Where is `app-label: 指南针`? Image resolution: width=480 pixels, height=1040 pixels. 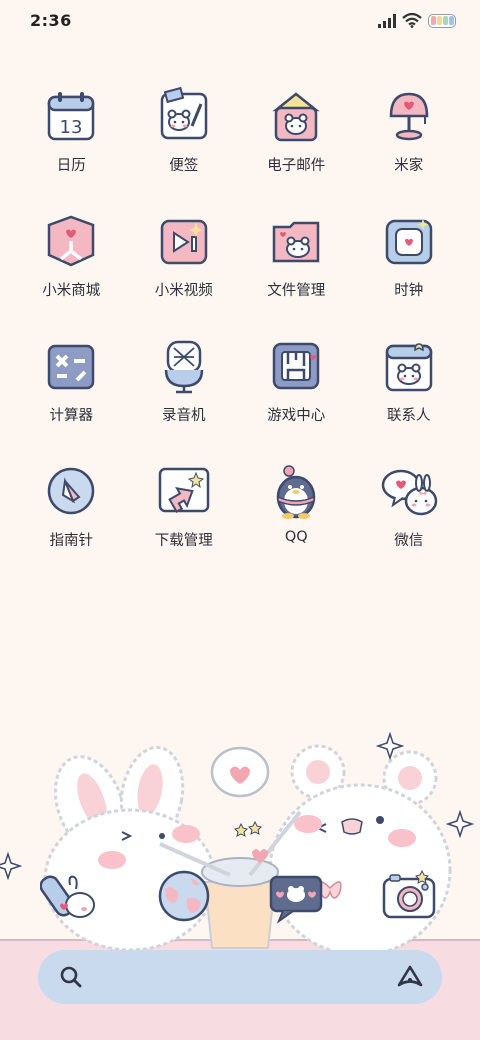
app-label: 指南针 is located at coordinates (71, 541).